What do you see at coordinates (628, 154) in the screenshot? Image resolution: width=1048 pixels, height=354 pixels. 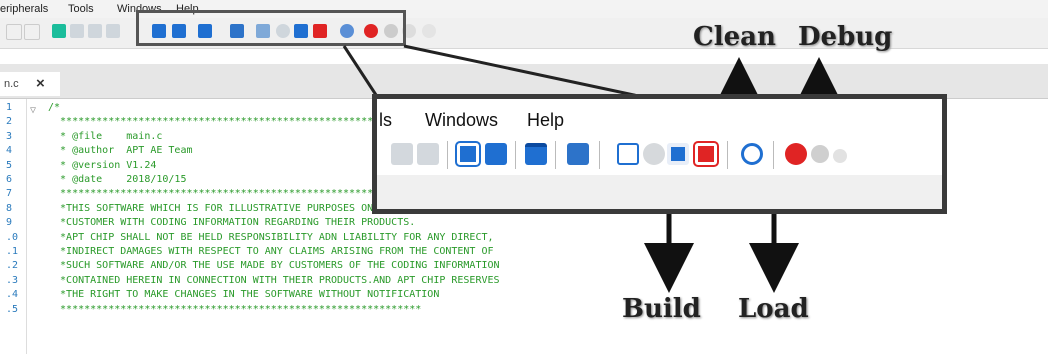 I see `build-icon` at bounding box center [628, 154].